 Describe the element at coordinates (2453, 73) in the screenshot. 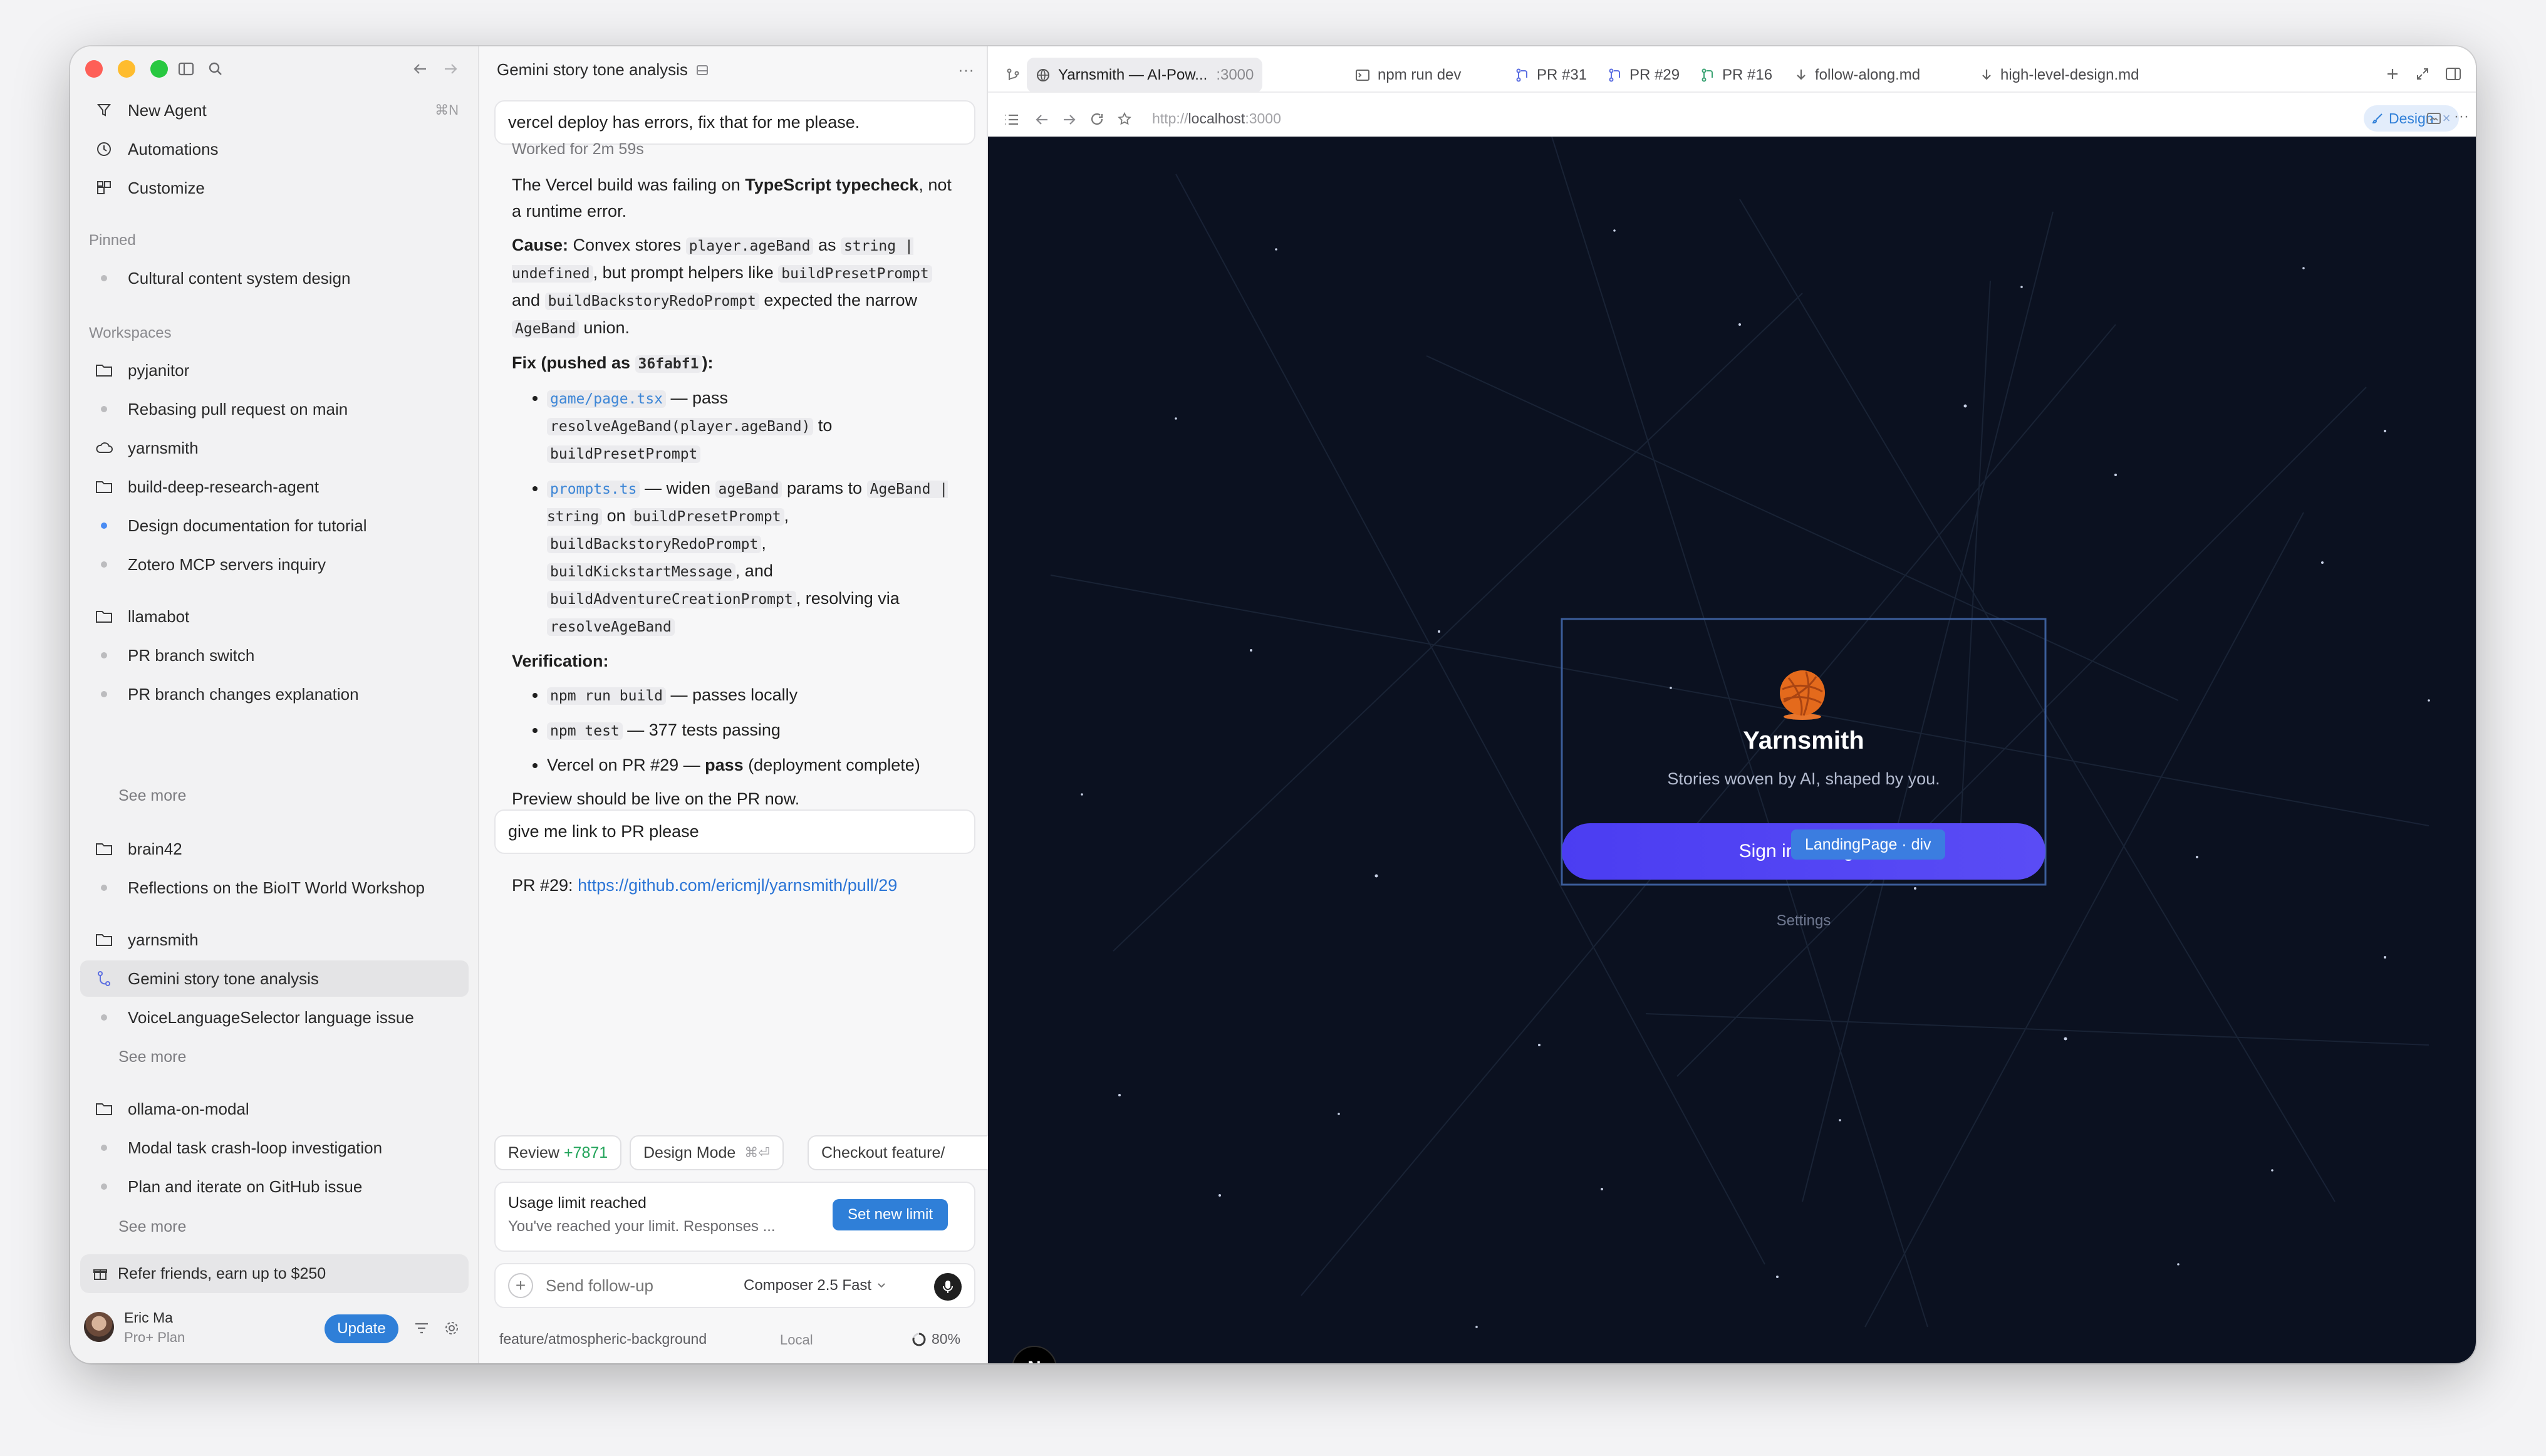

I see `panel-toggle-icon` at that location.